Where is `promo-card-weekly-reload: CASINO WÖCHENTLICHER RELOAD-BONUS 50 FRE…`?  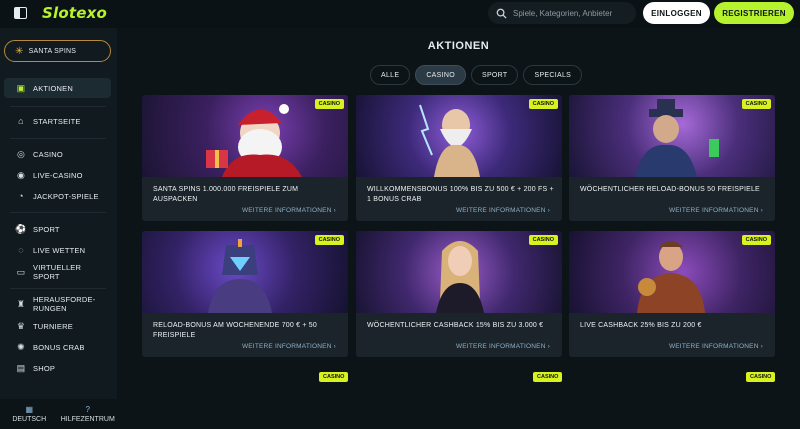 promo-card-weekly-reload: CASINO WÖCHENTLICHER RELOAD-BONUS 50 FRE… is located at coordinates (672, 158).